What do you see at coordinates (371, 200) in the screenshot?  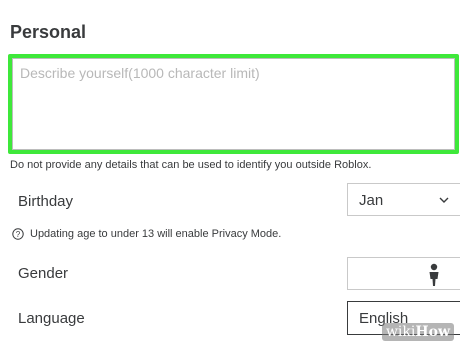 I see `birthday-month-value: Jan` at bounding box center [371, 200].